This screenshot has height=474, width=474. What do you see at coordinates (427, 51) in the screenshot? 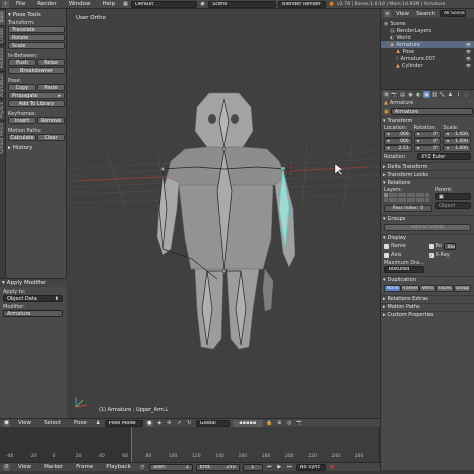
I see `outliner-item: ♟ Pose 👁` at bounding box center [427, 51].